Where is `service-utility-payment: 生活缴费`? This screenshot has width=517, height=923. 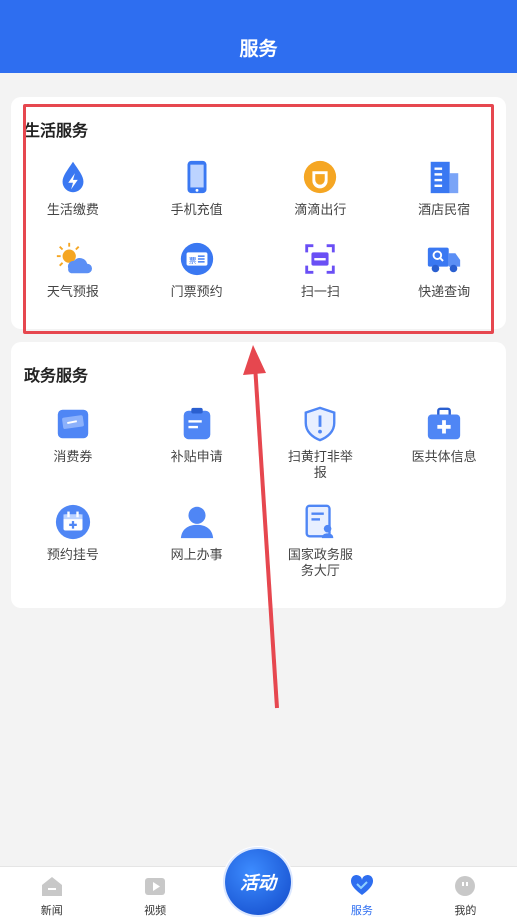 service-utility-payment: 生活缴费 is located at coordinates (73, 188).